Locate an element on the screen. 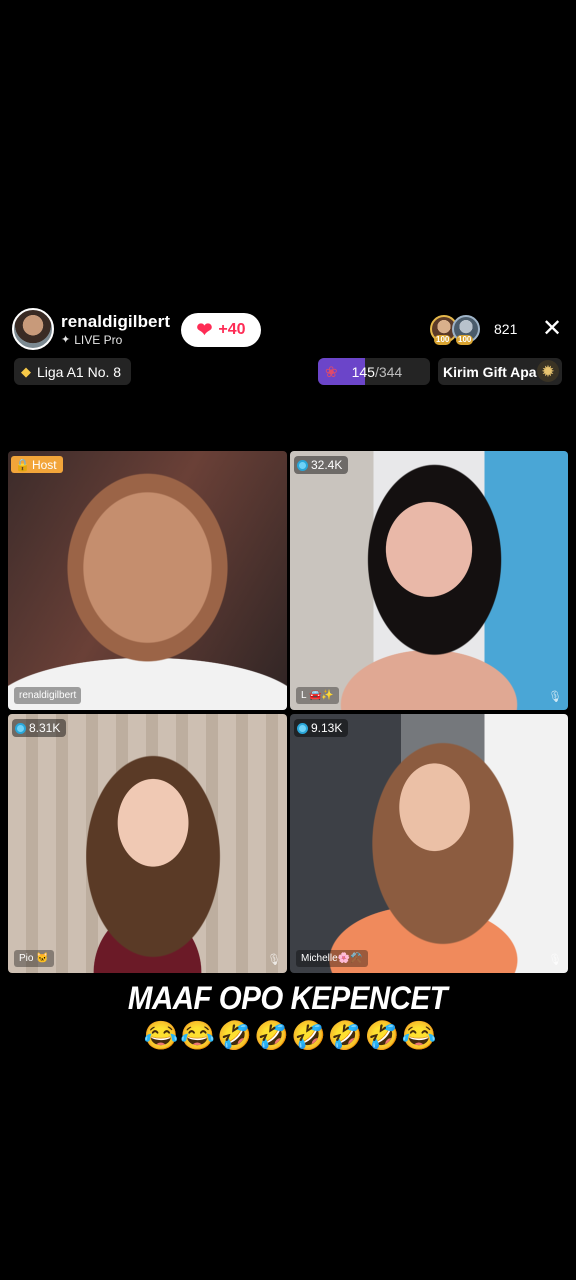 Image resolution: width=576 pixels, height=1280 pixels. viewer-score-badge: 8.31K is located at coordinates (39, 728).